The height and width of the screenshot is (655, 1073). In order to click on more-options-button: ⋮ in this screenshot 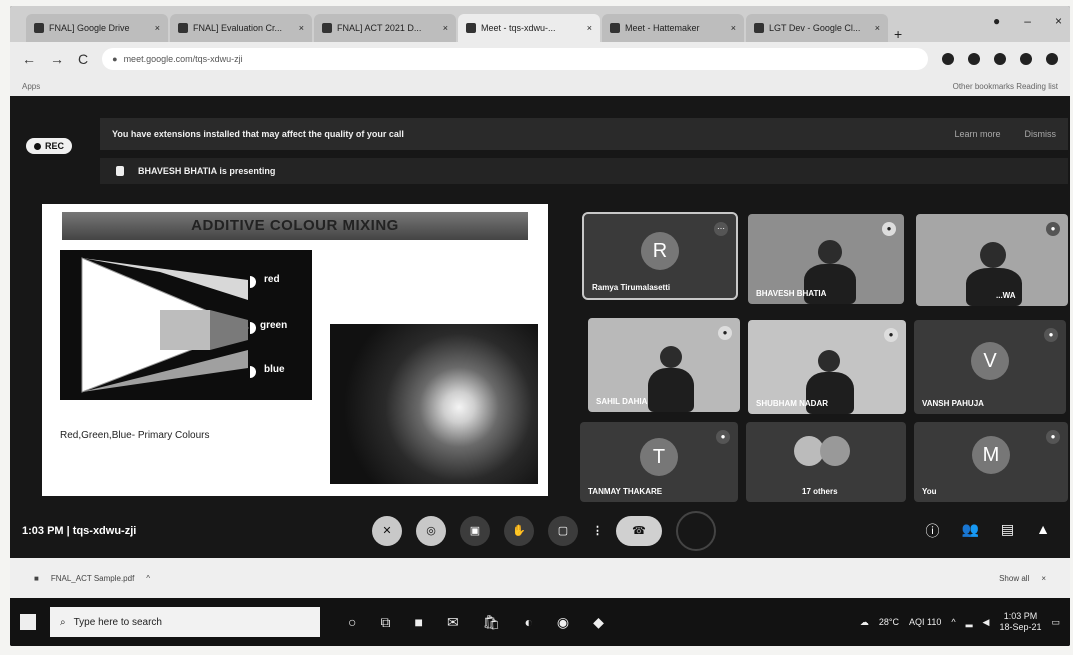, I will do `click(597, 531)`.